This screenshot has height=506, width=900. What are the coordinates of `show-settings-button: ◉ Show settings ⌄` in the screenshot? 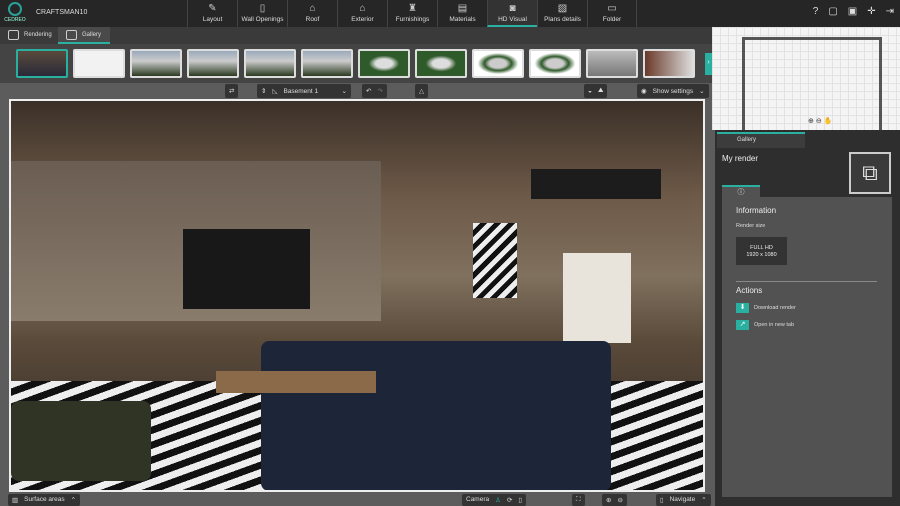 It's located at (673, 91).